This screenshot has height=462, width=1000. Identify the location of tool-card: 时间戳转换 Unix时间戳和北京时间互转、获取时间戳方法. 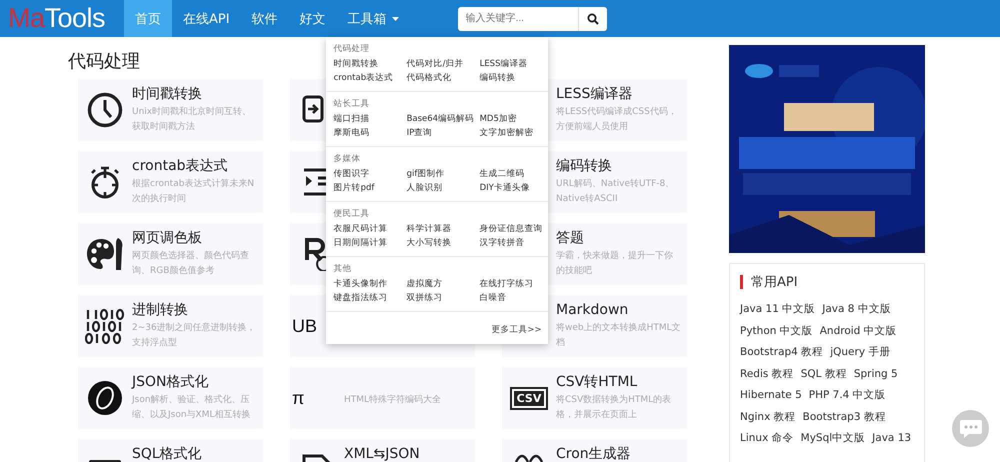
(170, 110).